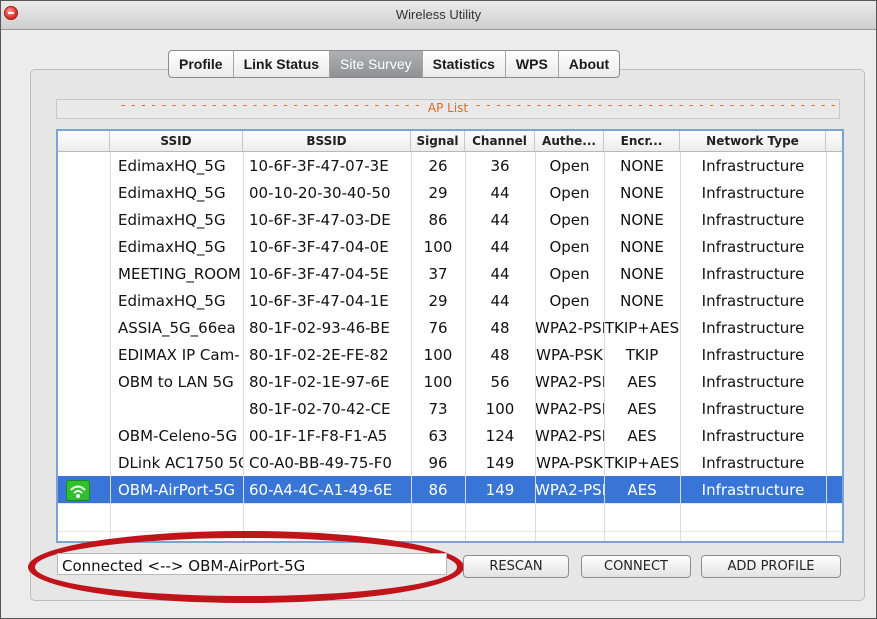  What do you see at coordinates (252, 564) in the screenshot?
I see `connection-status-field: Connected <--> OBM-AirPort-5G` at bounding box center [252, 564].